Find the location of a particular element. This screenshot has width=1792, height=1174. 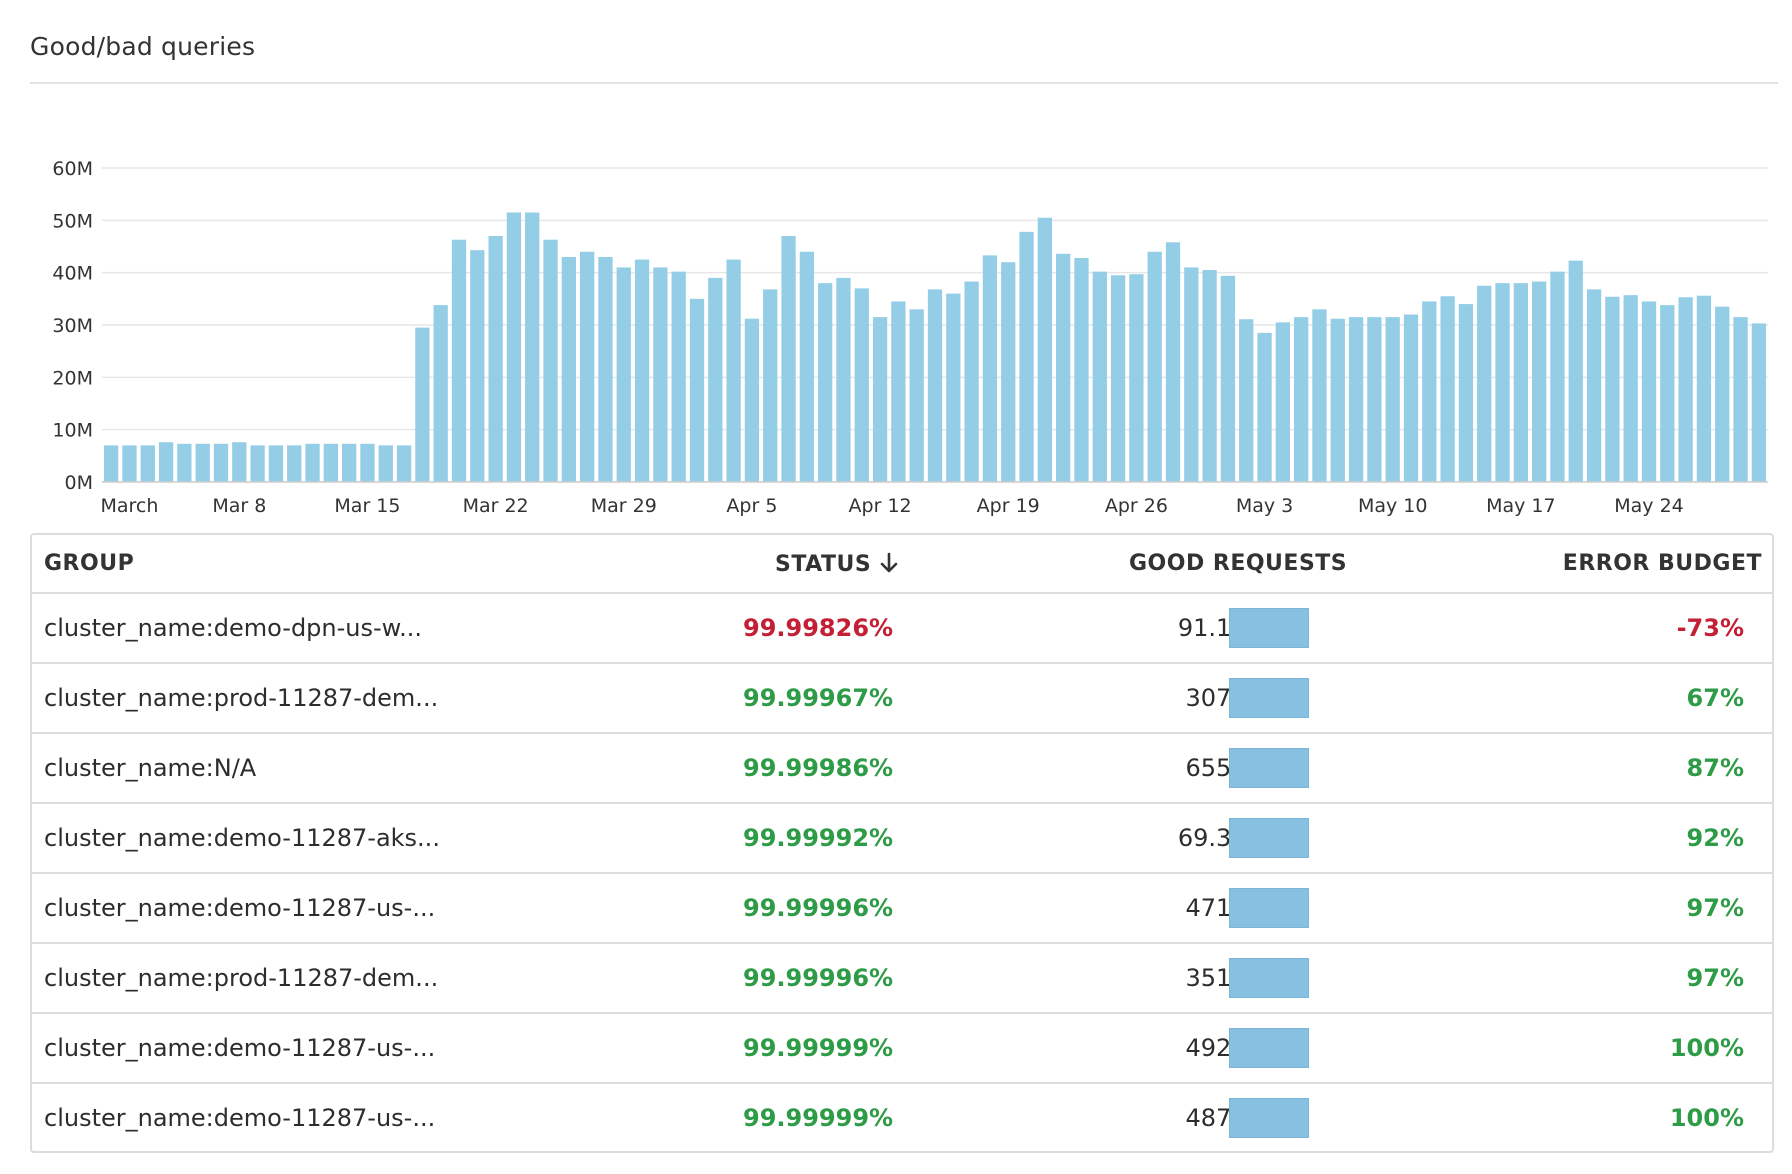

chart-bar: Apr 5: 31.2M is located at coordinates (752, 400).